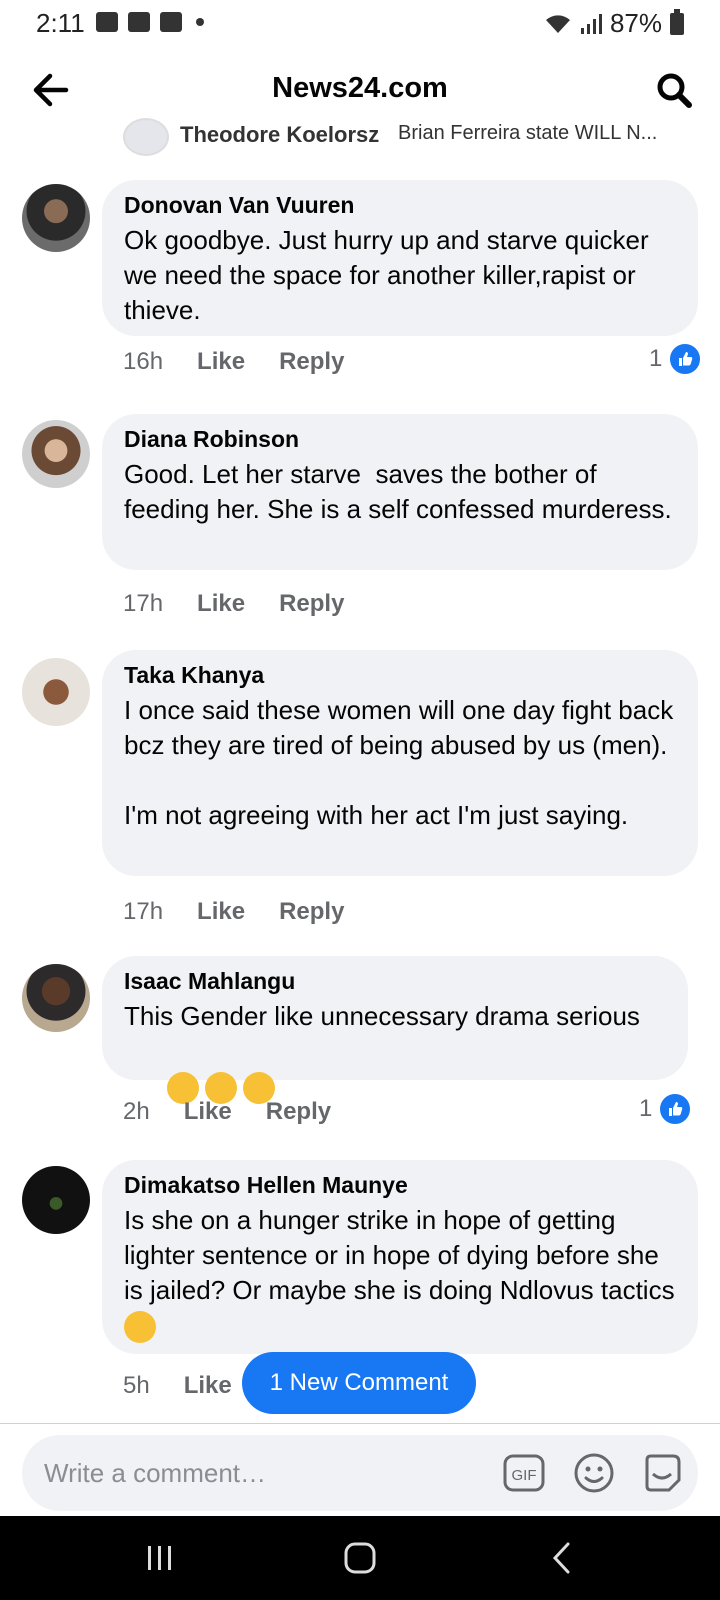  What do you see at coordinates (400, 675) in the screenshot?
I see `comment-author: Taka Khanya` at bounding box center [400, 675].